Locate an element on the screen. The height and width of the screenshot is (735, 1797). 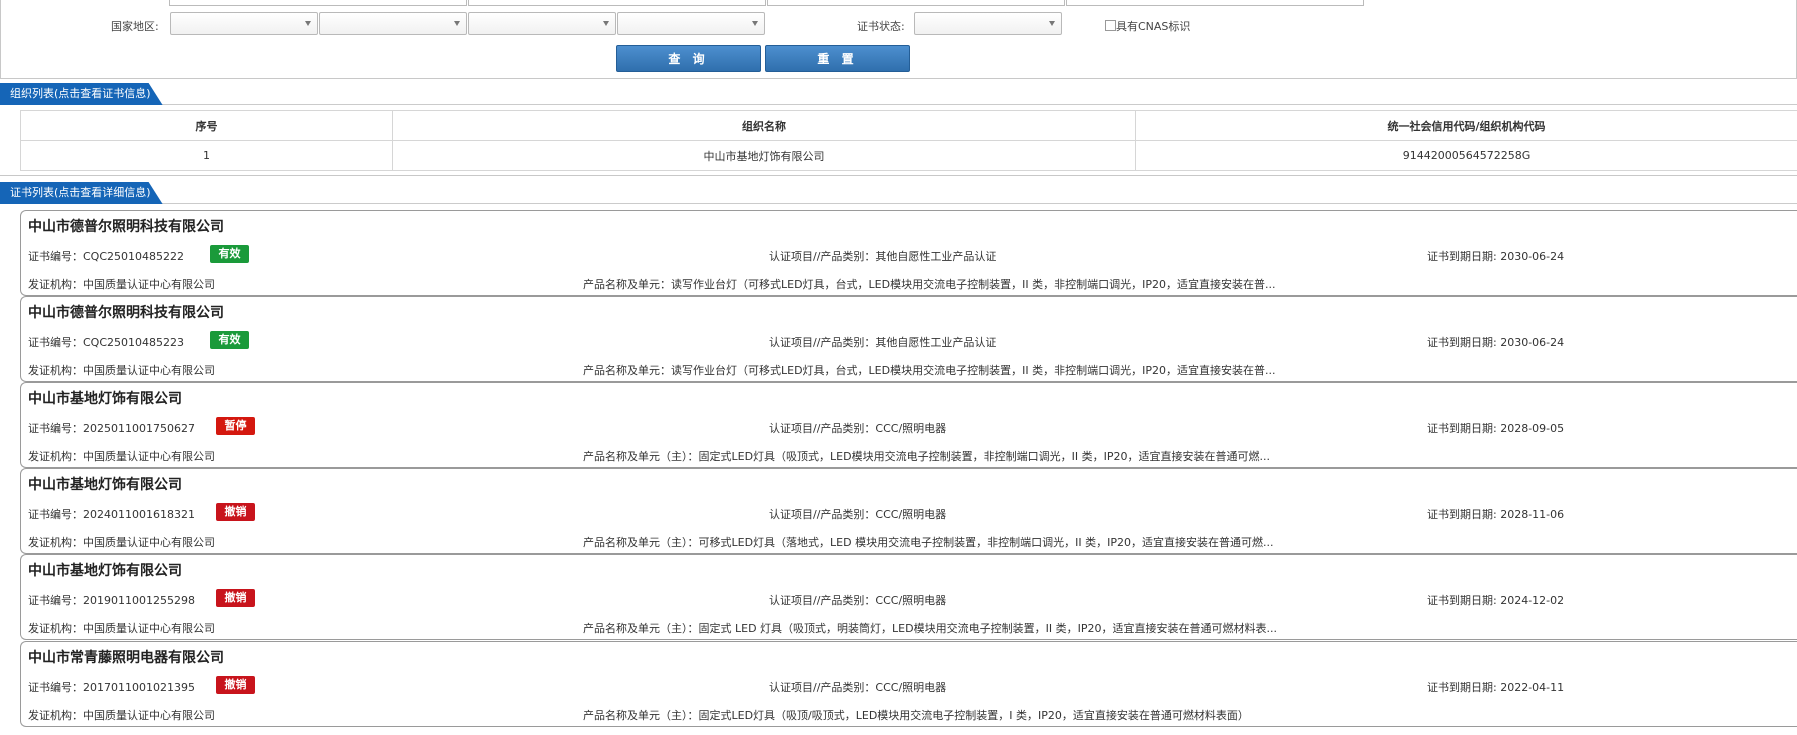
cert-expiry: 证书到期日期: 2022-04-11 is located at coordinates (1496, 687).